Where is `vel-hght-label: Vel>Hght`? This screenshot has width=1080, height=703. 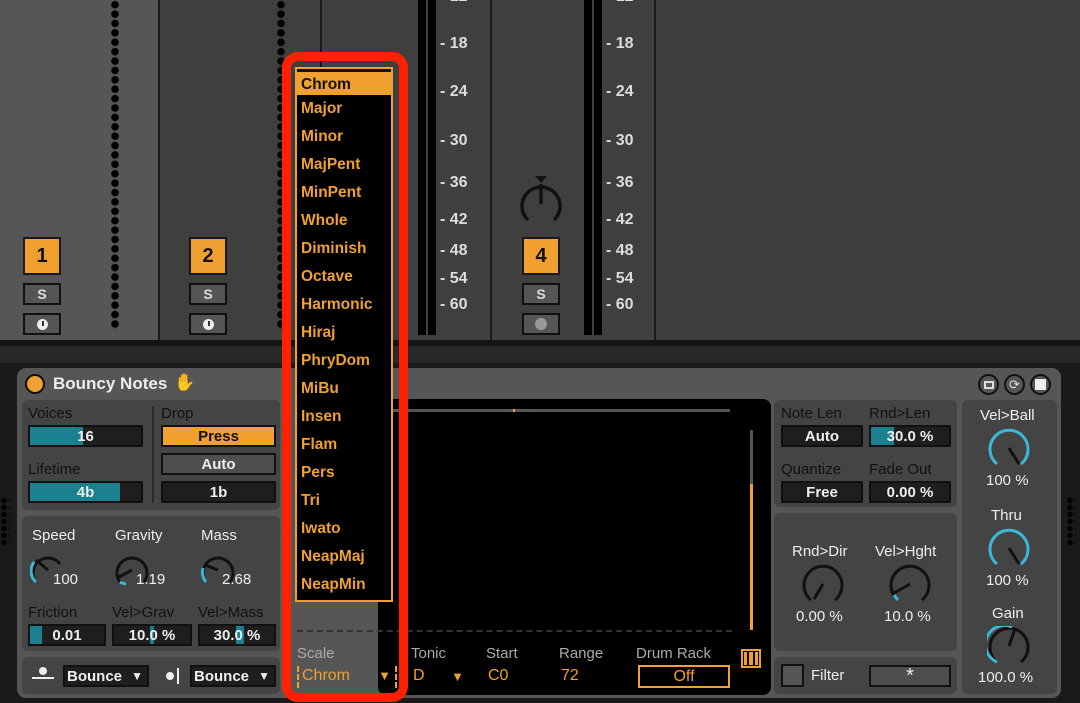 vel-hght-label: Vel>Hght is located at coordinates (906, 551).